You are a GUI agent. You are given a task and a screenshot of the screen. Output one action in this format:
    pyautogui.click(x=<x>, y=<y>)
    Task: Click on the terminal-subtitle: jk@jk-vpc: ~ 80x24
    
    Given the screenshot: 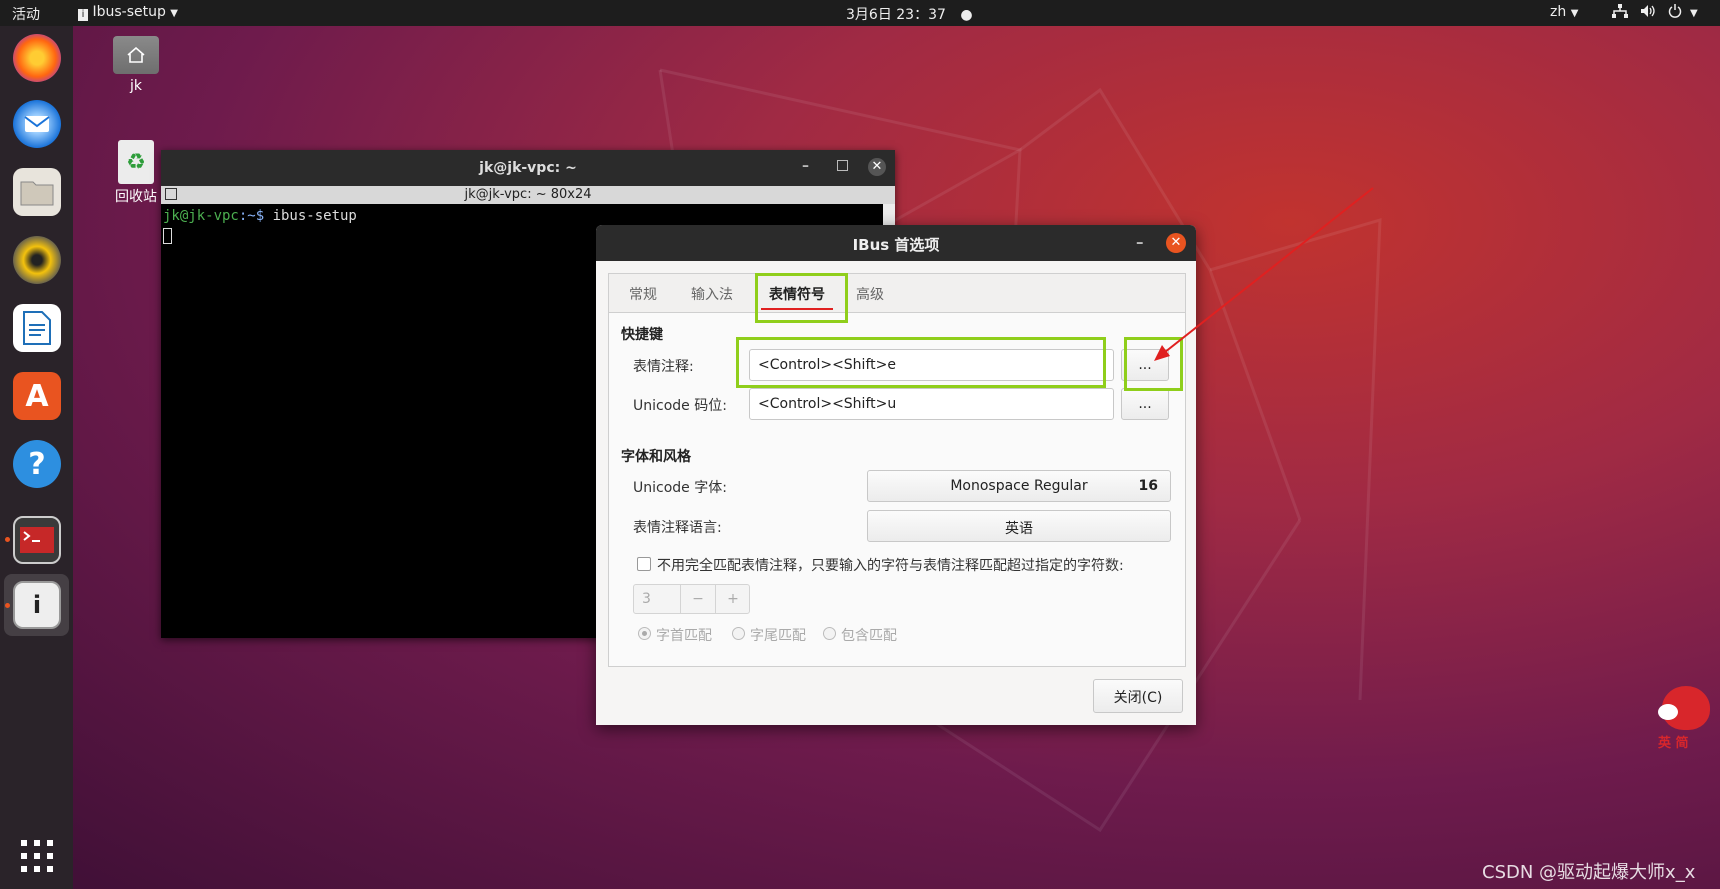 What is the action you would take?
    pyautogui.click(x=528, y=194)
    